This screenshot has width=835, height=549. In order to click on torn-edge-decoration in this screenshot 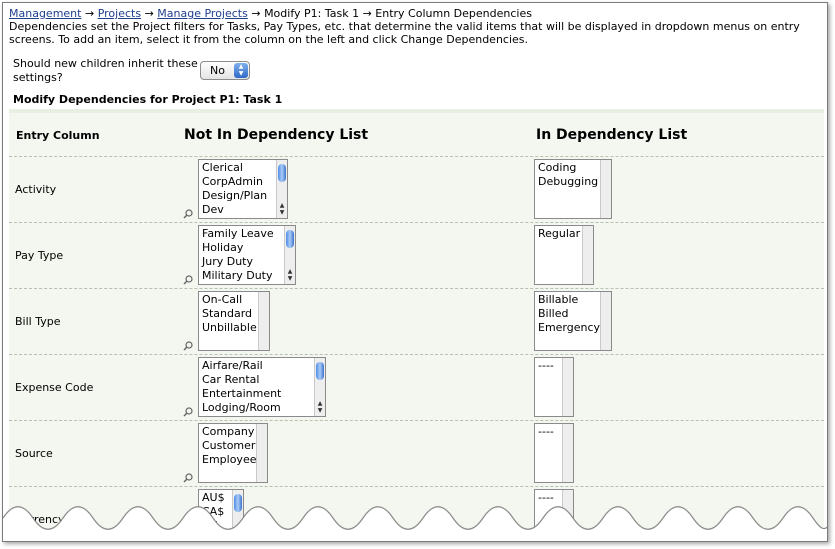, I will do `click(415, 523)`.